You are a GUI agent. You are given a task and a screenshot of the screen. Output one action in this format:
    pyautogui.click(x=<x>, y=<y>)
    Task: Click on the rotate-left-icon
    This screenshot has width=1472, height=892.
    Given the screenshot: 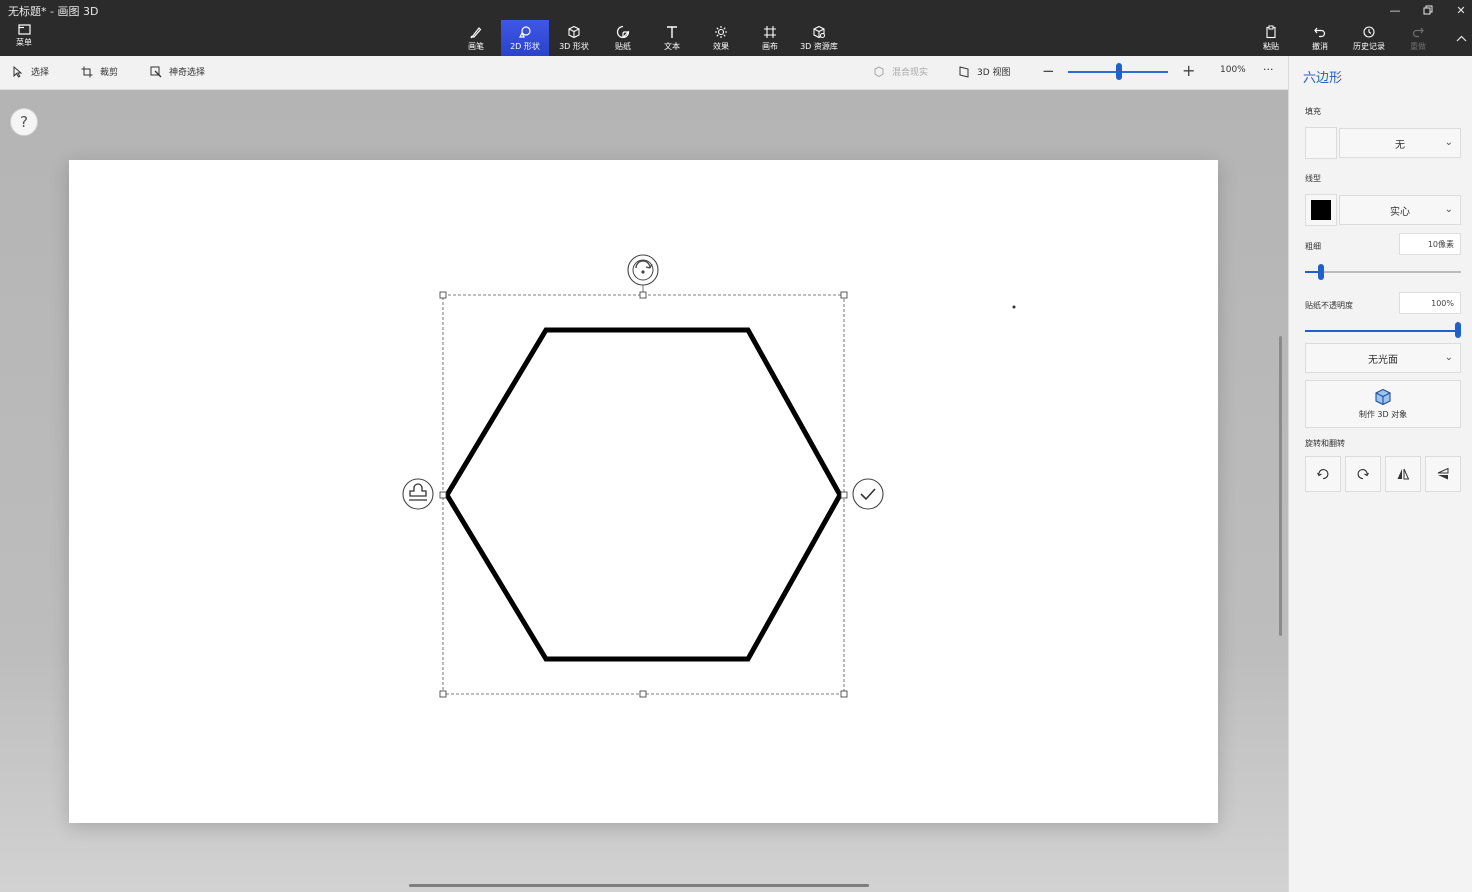 What is the action you would take?
    pyautogui.click(x=1323, y=474)
    